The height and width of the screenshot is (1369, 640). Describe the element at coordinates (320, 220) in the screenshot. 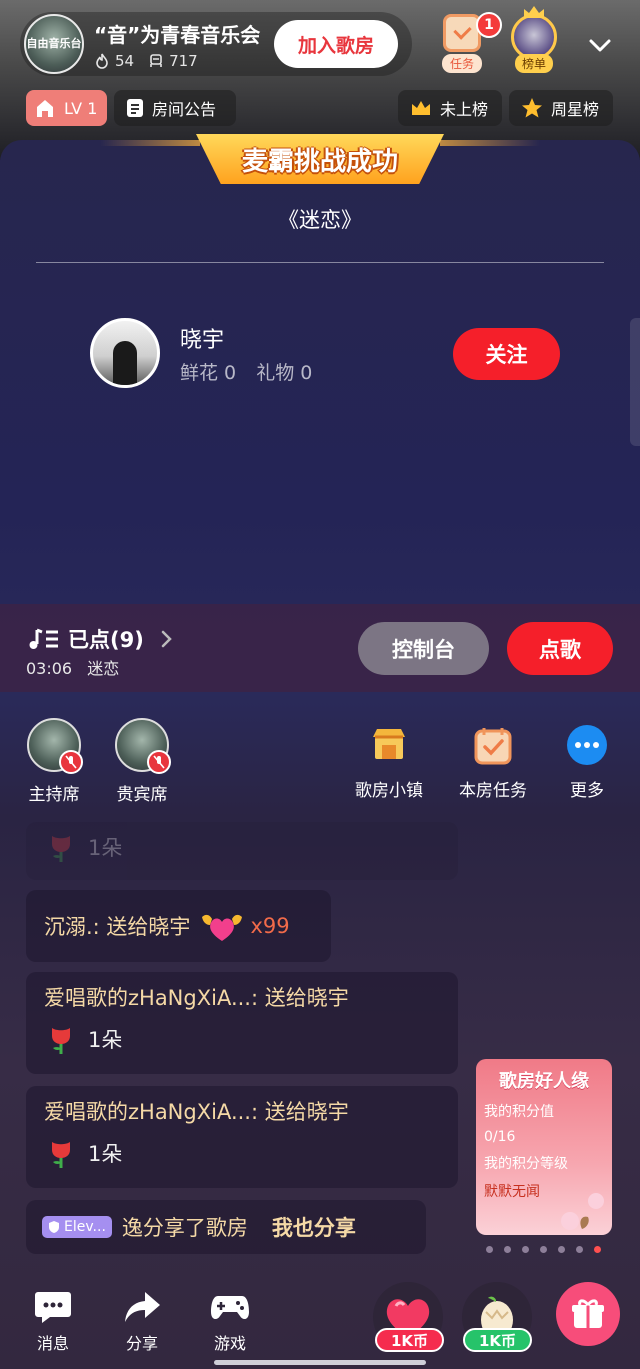

I see `song-title: 《迷恋》` at that location.